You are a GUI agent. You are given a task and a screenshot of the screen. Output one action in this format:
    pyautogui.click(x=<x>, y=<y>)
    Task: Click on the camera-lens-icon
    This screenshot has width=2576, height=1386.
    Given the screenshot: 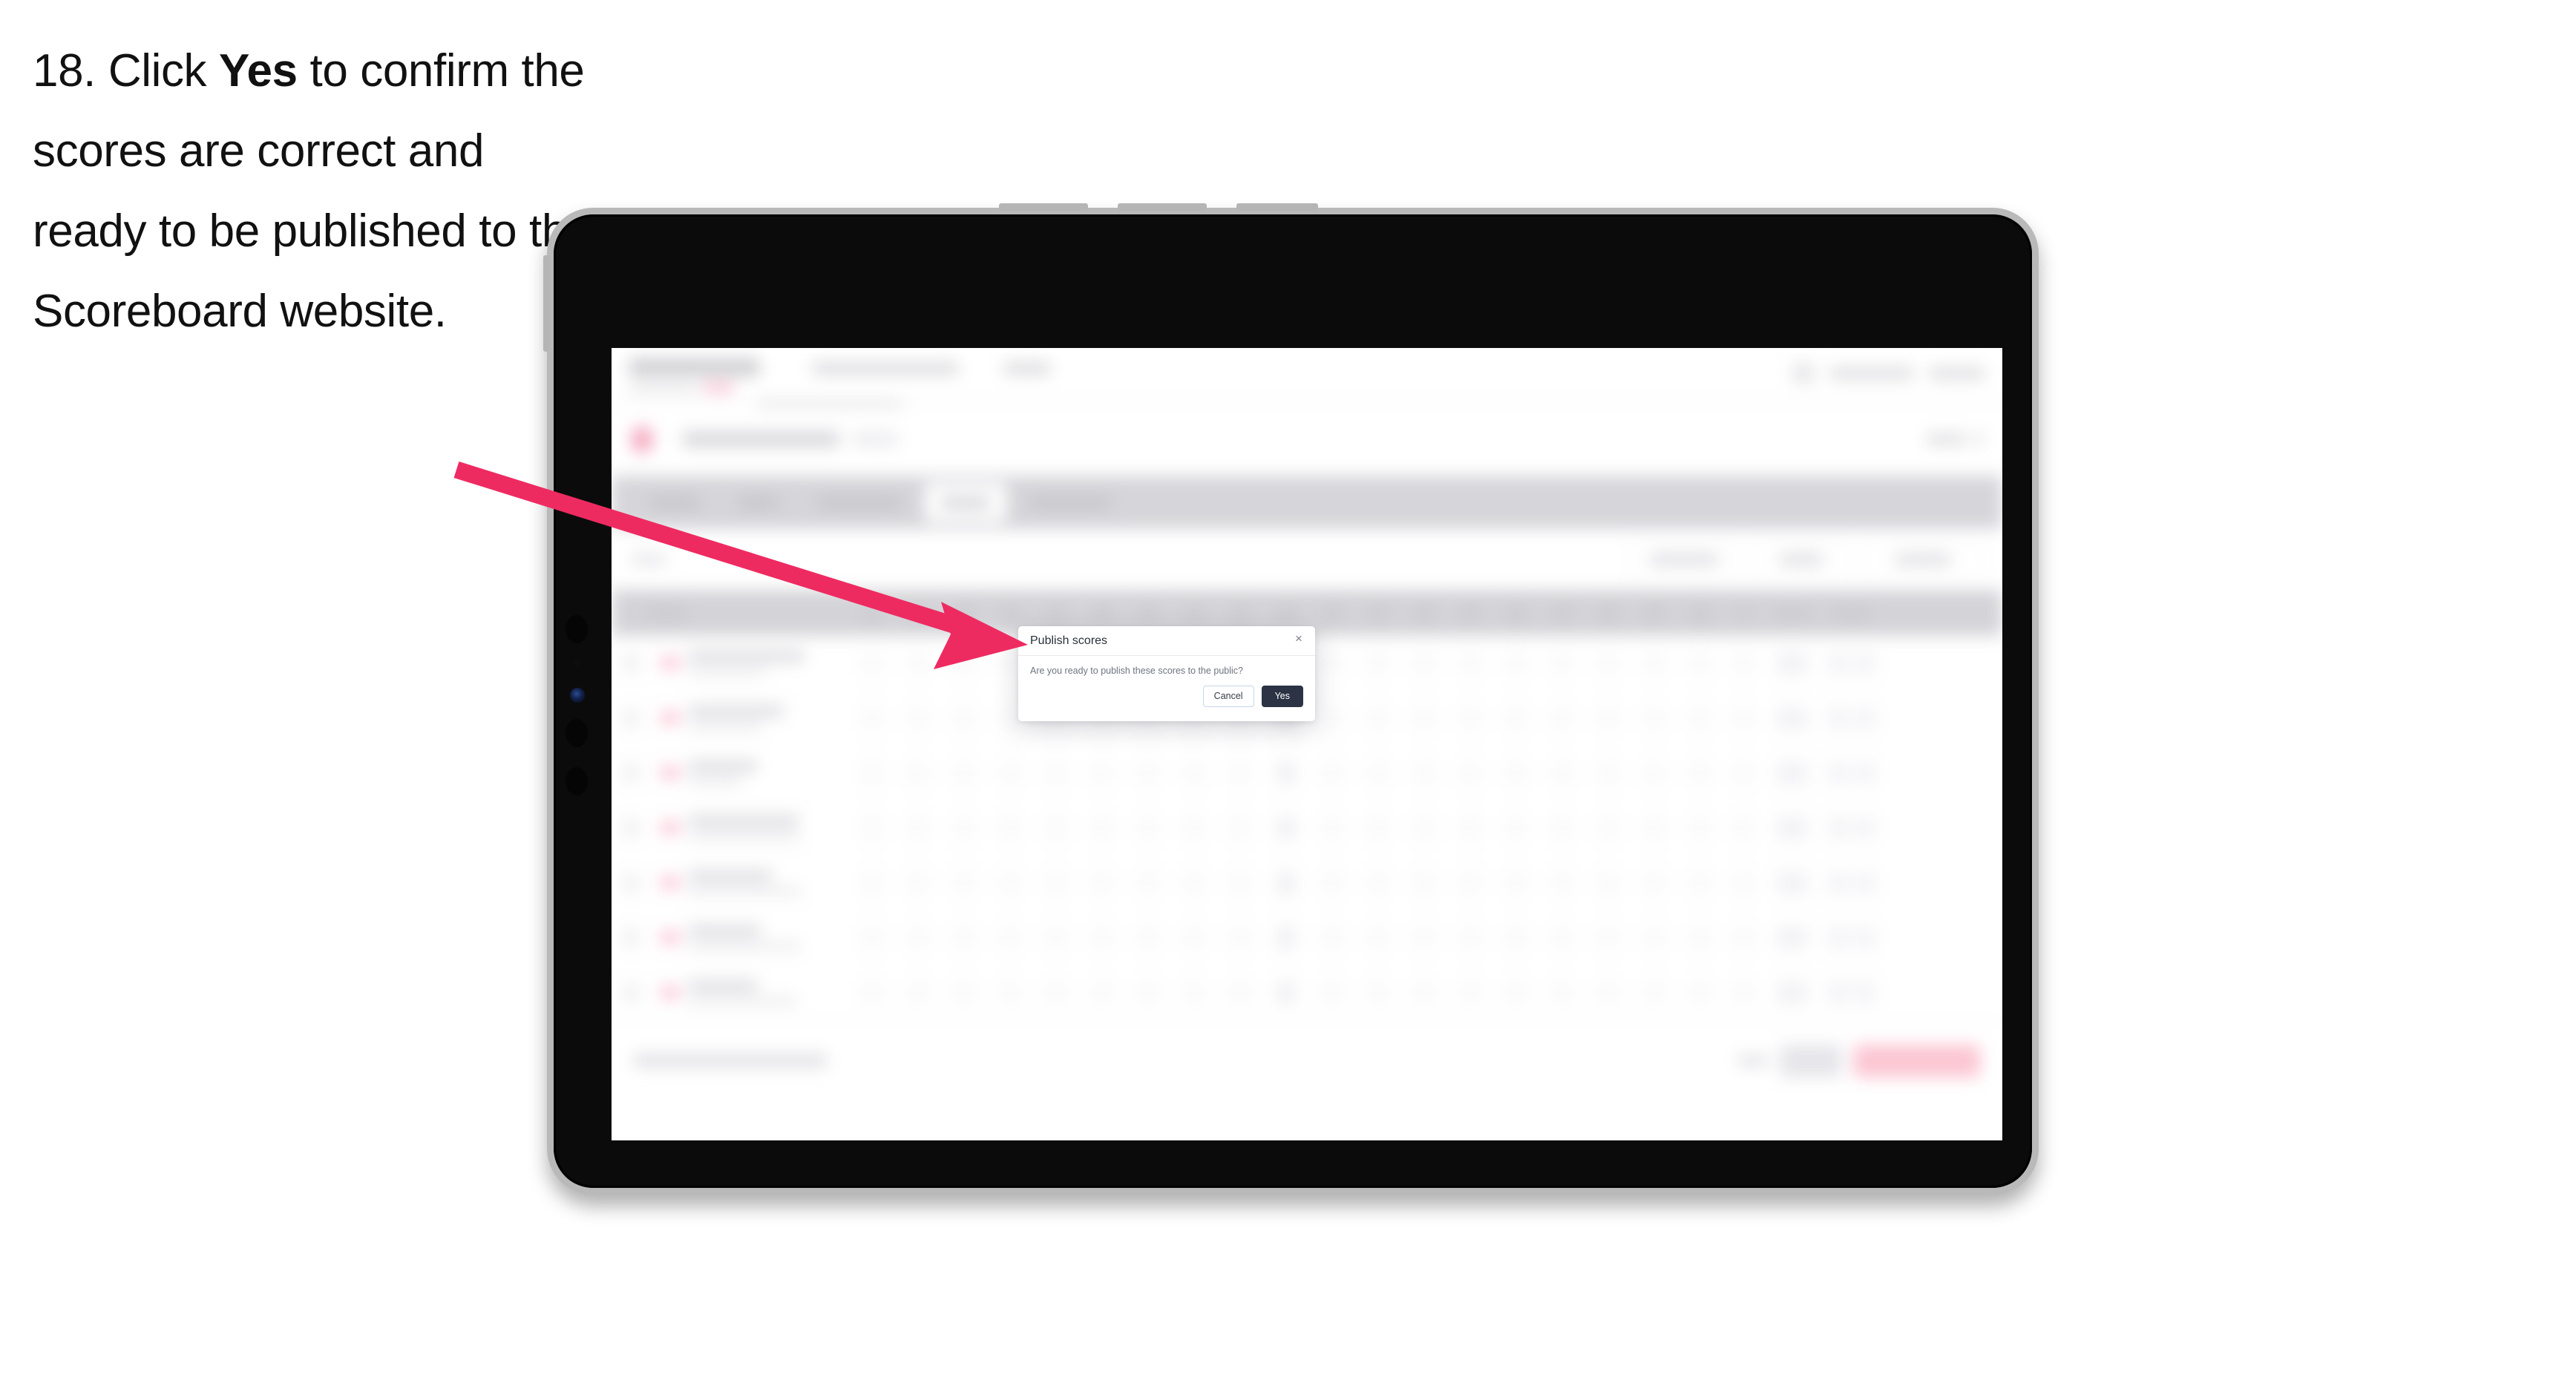 What is the action you would take?
    pyautogui.click(x=577, y=629)
    